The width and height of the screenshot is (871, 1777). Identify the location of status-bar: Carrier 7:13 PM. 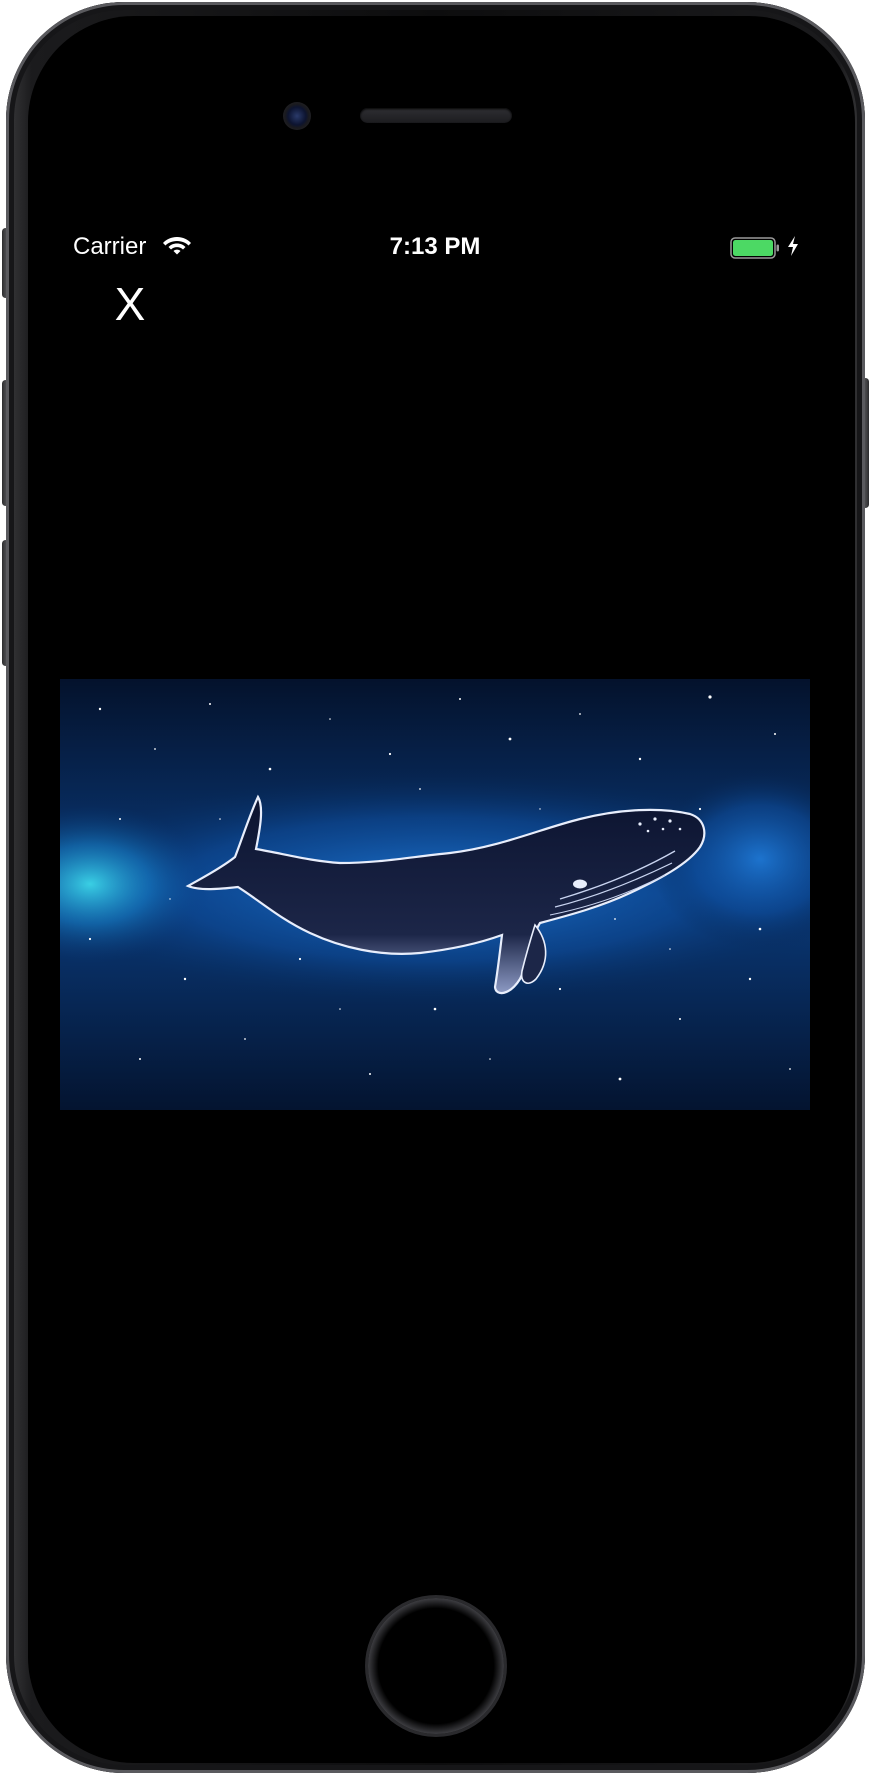
(435, 246).